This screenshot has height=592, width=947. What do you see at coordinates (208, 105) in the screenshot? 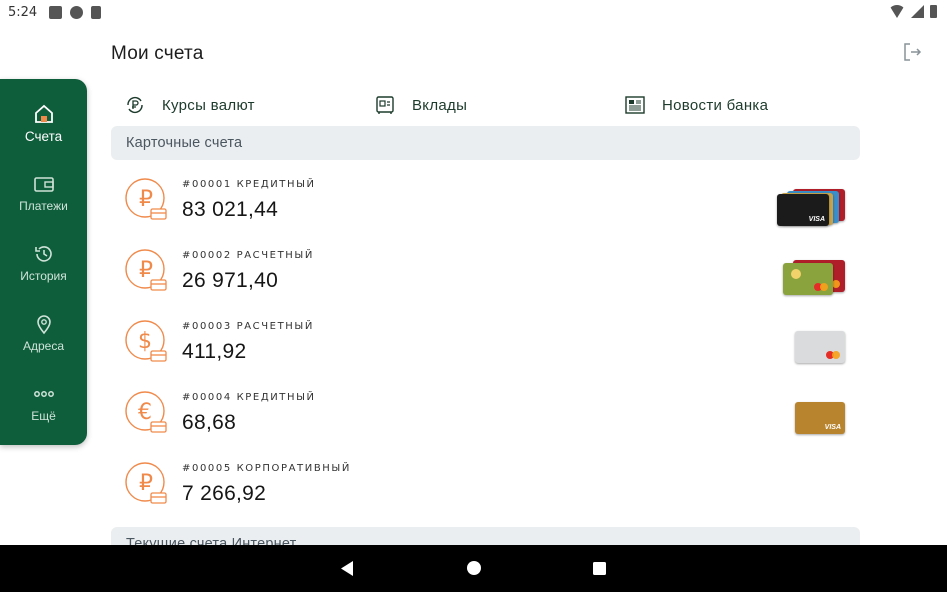
I see `quick-link-label: Курсы валют` at bounding box center [208, 105].